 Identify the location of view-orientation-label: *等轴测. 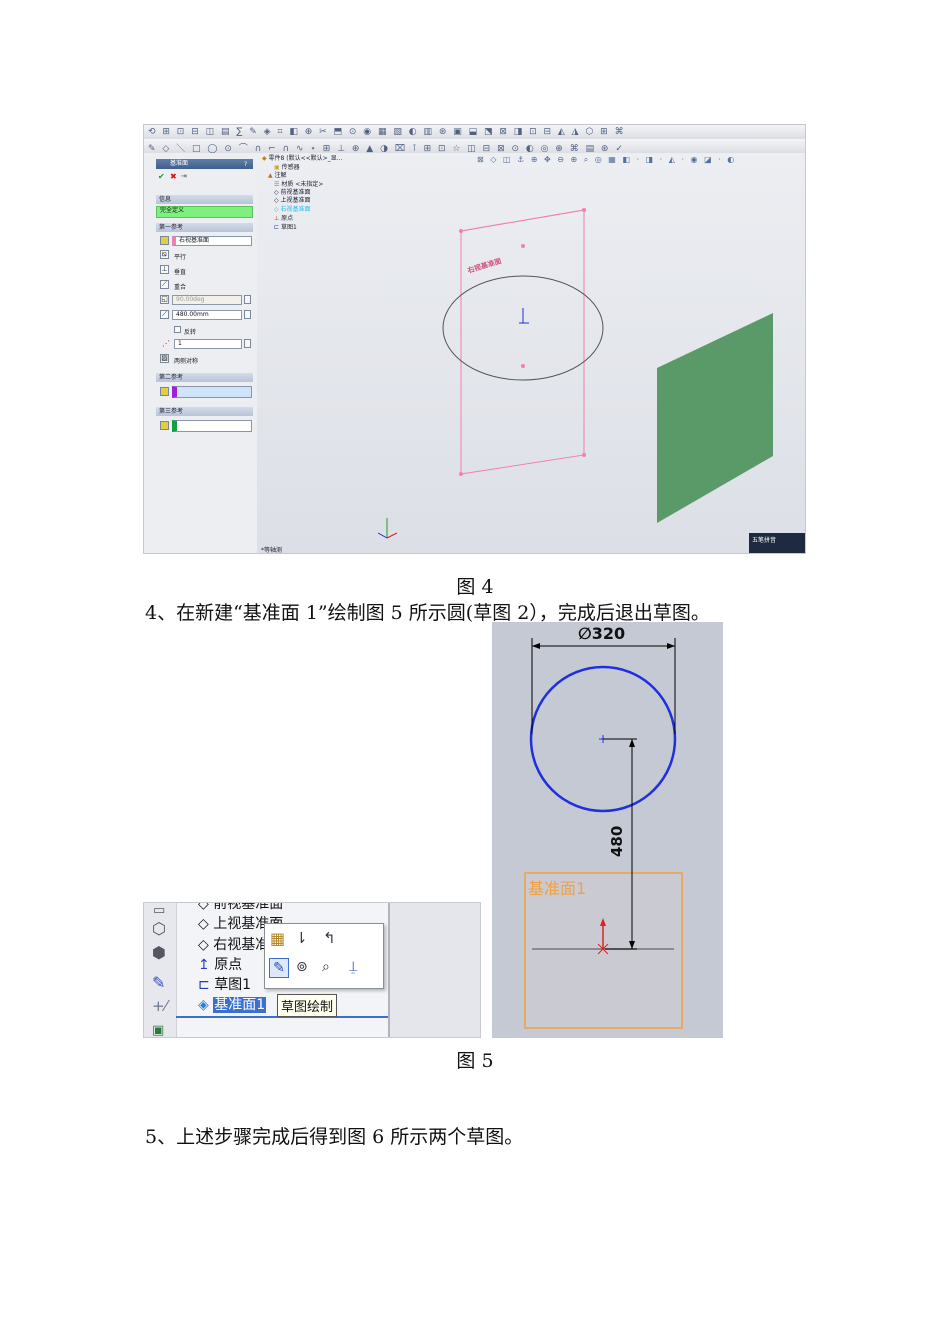
(272, 550).